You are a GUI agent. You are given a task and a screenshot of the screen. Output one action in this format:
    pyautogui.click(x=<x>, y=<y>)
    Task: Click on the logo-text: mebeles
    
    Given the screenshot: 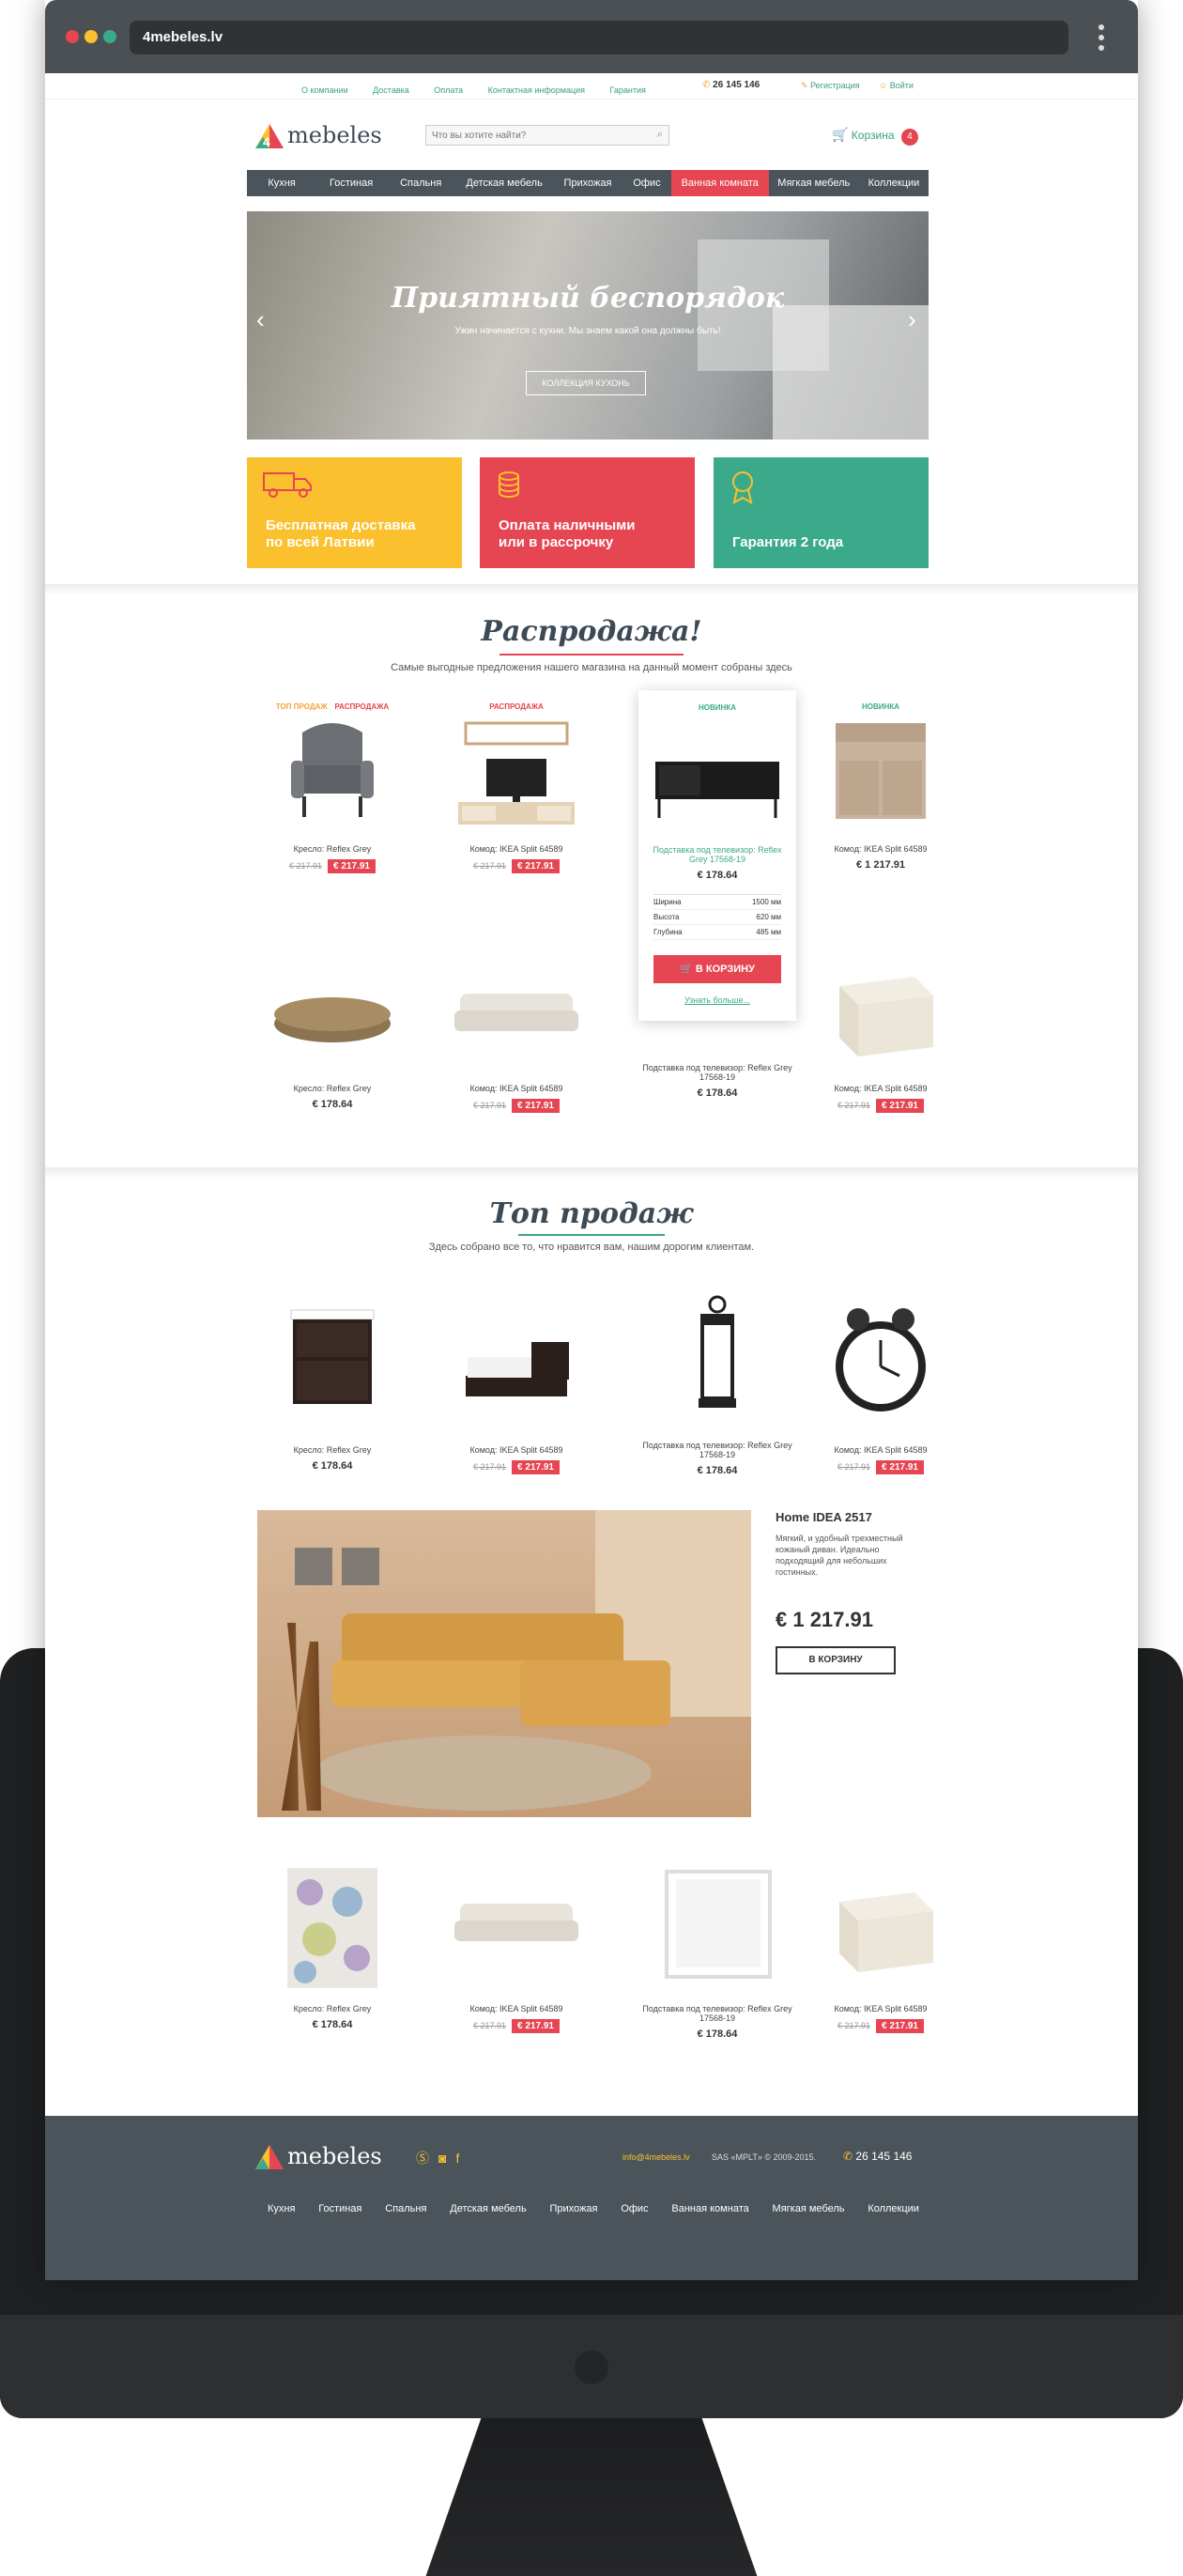 What is the action you would take?
    pyautogui.click(x=335, y=135)
    